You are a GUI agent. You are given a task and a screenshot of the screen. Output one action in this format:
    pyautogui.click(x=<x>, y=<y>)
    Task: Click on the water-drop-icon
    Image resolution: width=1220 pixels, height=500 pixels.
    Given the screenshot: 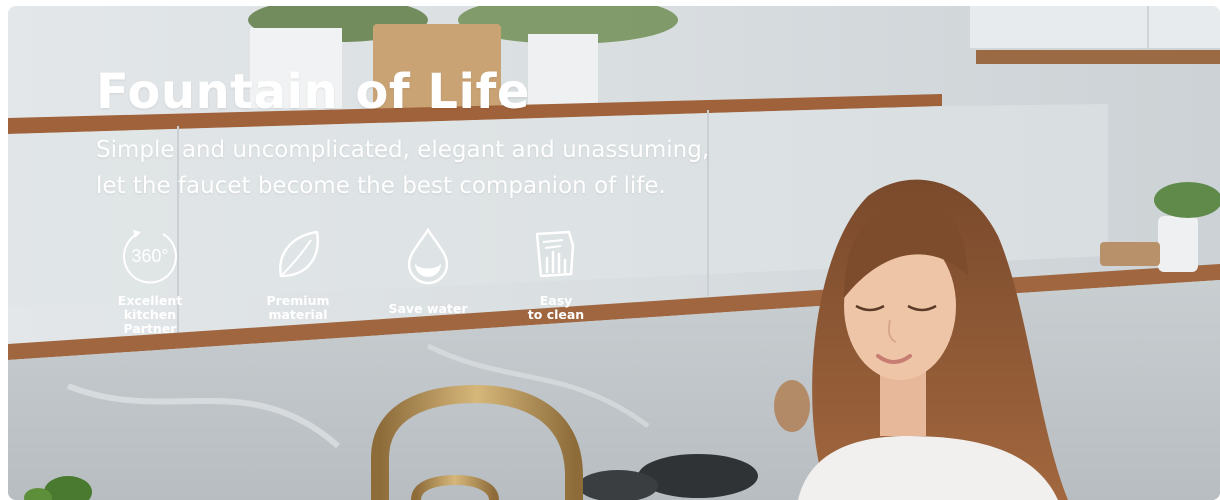 What is the action you would take?
    pyautogui.click(x=428, y=256)
    